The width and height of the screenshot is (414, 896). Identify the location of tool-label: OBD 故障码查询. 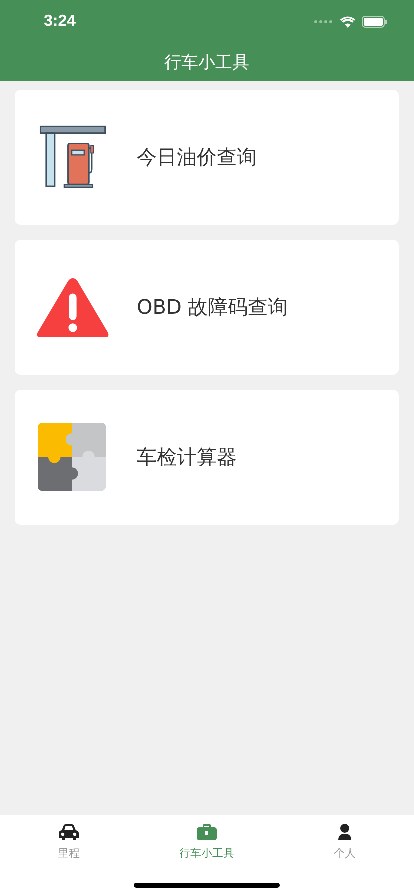
(212, 307).